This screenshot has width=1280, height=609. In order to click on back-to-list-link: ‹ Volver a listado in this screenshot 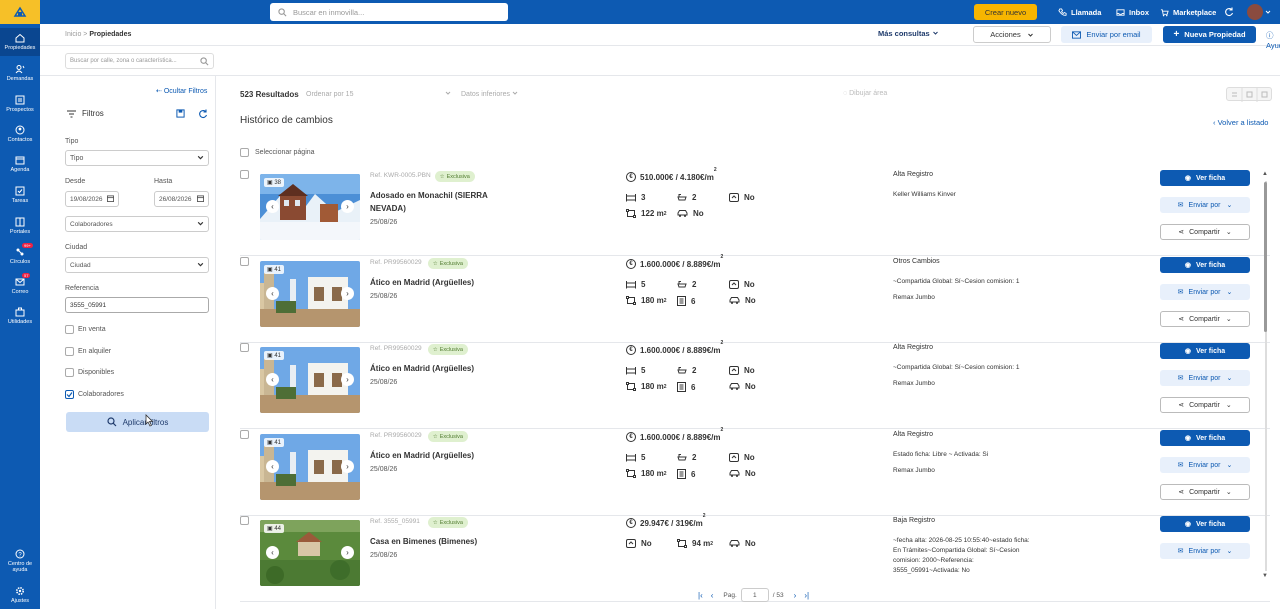, I will do `click(1240, 122)`.